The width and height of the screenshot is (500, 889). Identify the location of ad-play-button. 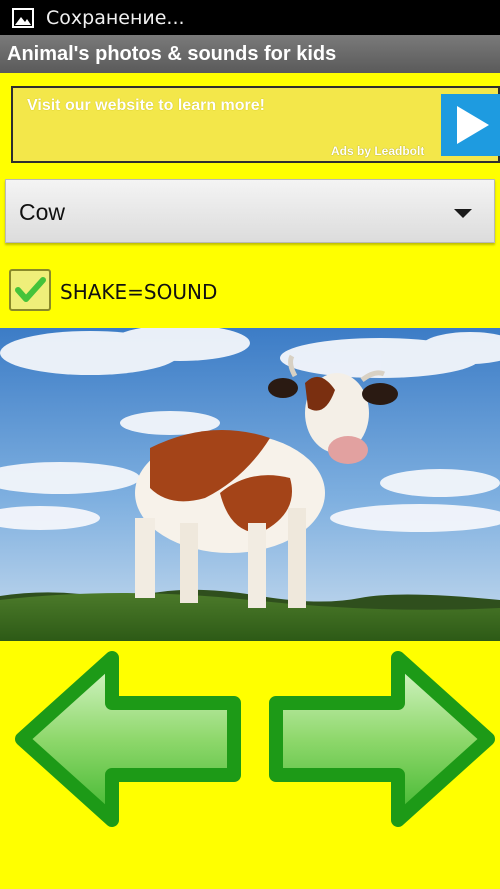
(470, 125).